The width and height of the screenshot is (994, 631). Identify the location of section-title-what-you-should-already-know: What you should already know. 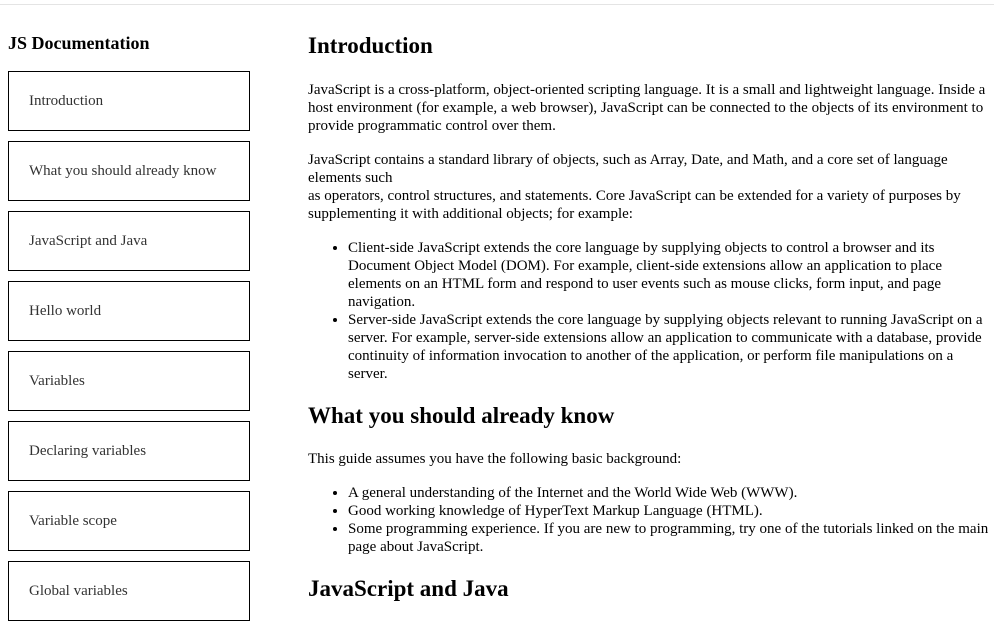
(461, 415).